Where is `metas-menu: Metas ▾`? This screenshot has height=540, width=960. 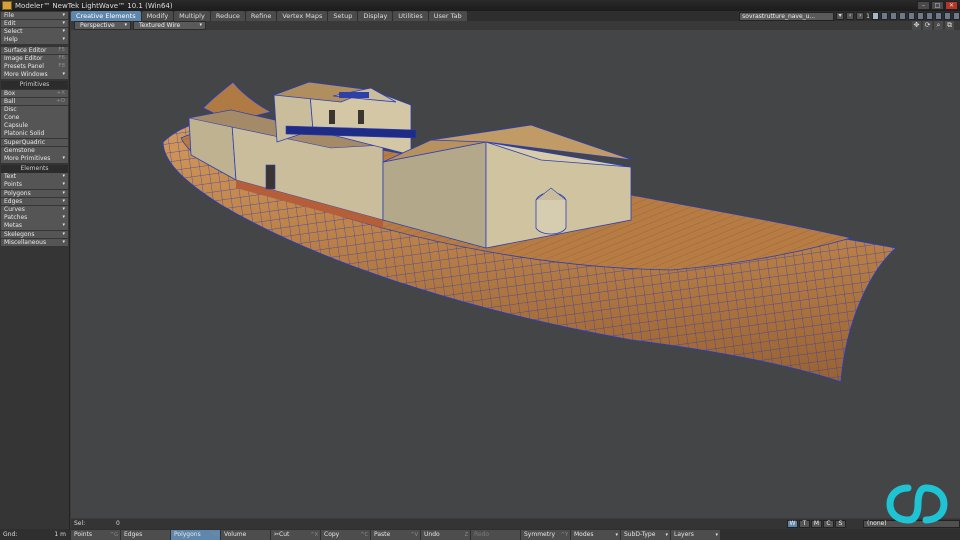
metas-menu: Metas ▾ is located at coordinates (34, 226).